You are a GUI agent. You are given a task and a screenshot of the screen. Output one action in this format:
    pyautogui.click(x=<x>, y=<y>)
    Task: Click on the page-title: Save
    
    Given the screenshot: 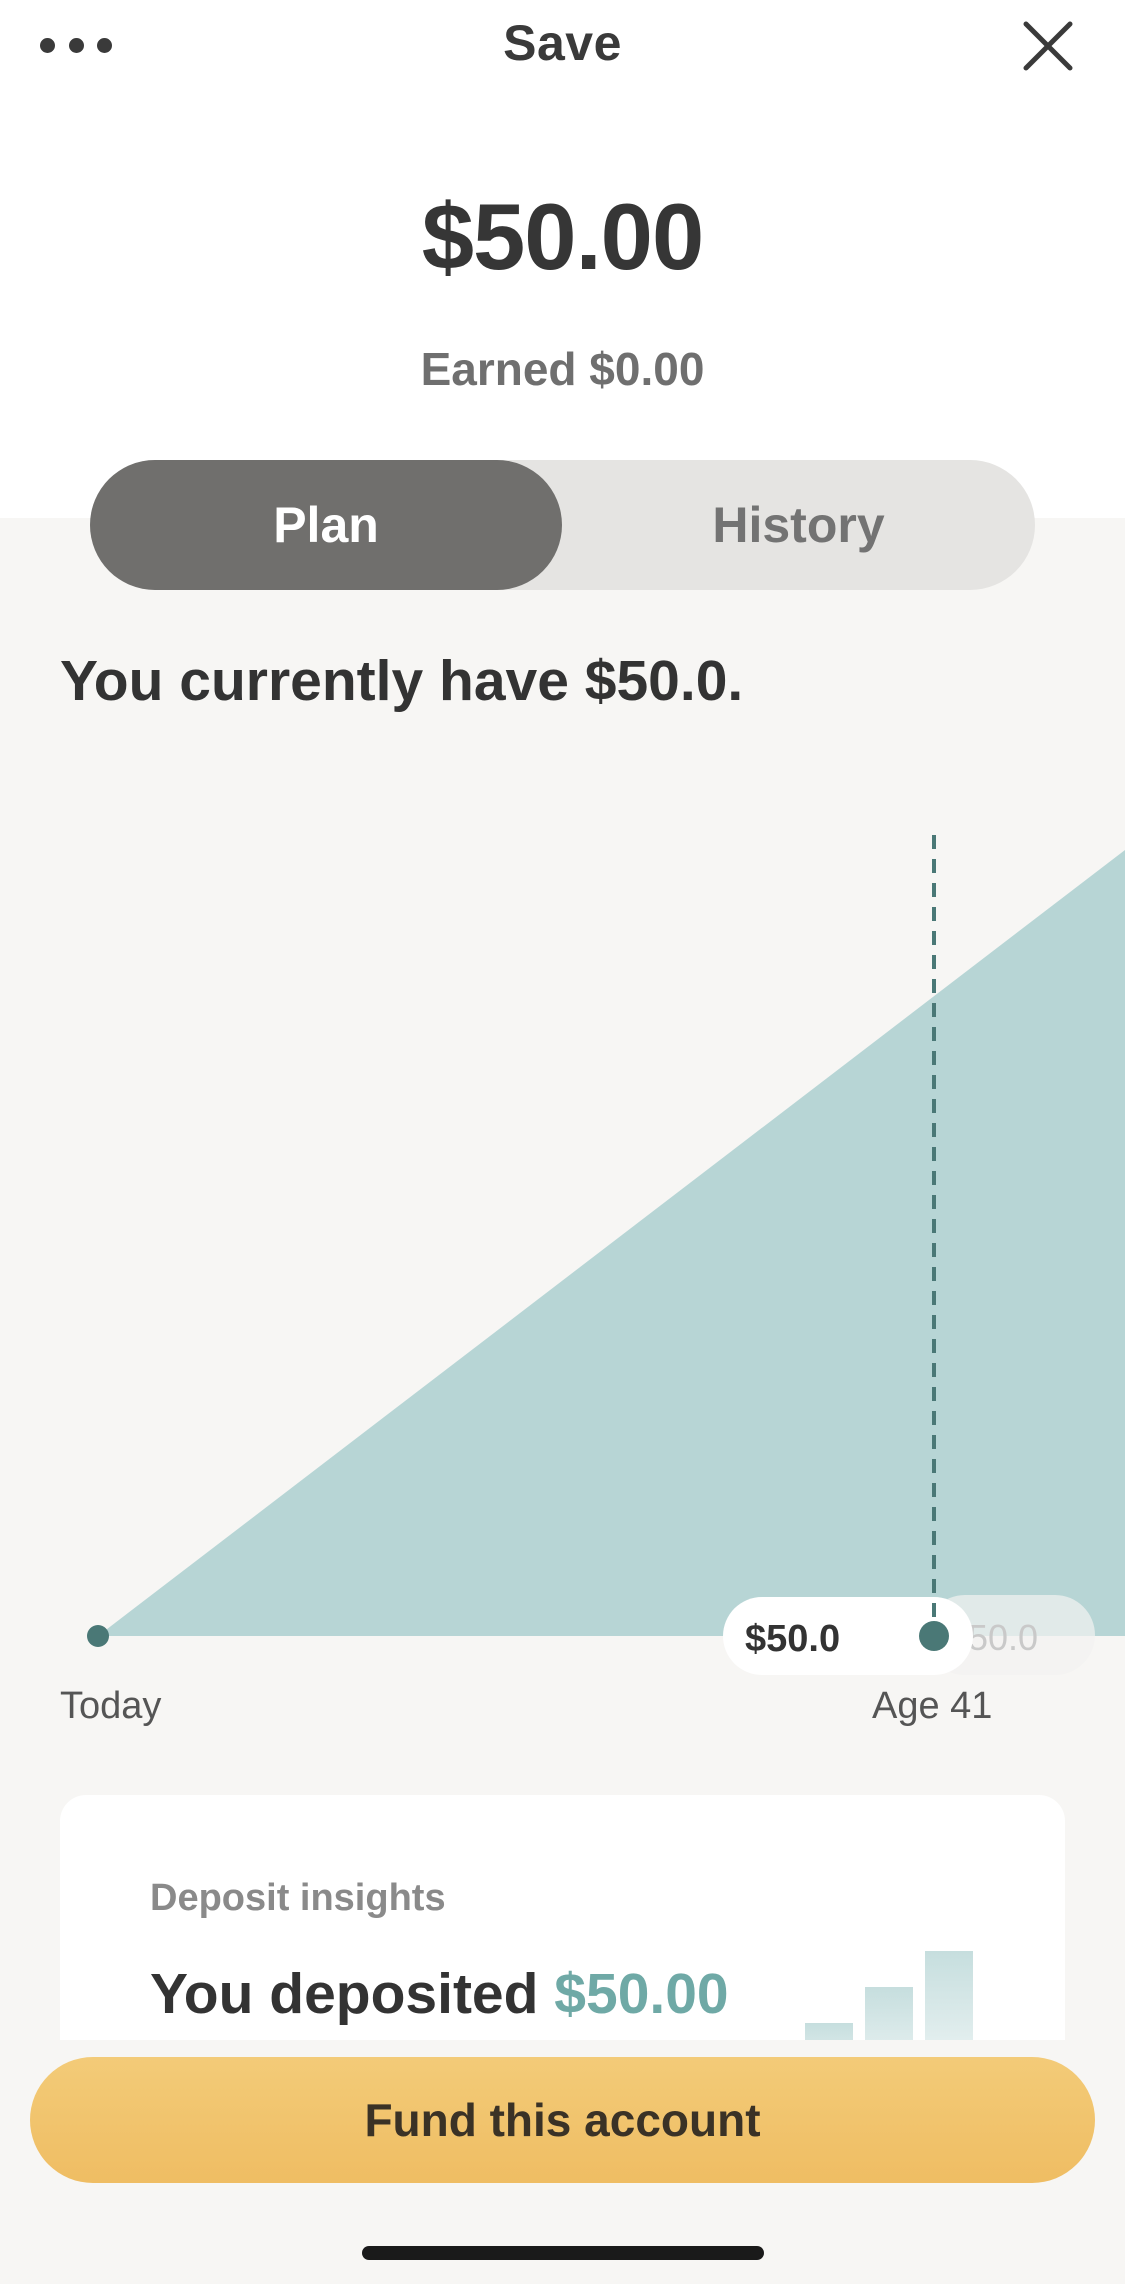 What is the action you would take?
    pyautogui.click(x=562, y=43)
    